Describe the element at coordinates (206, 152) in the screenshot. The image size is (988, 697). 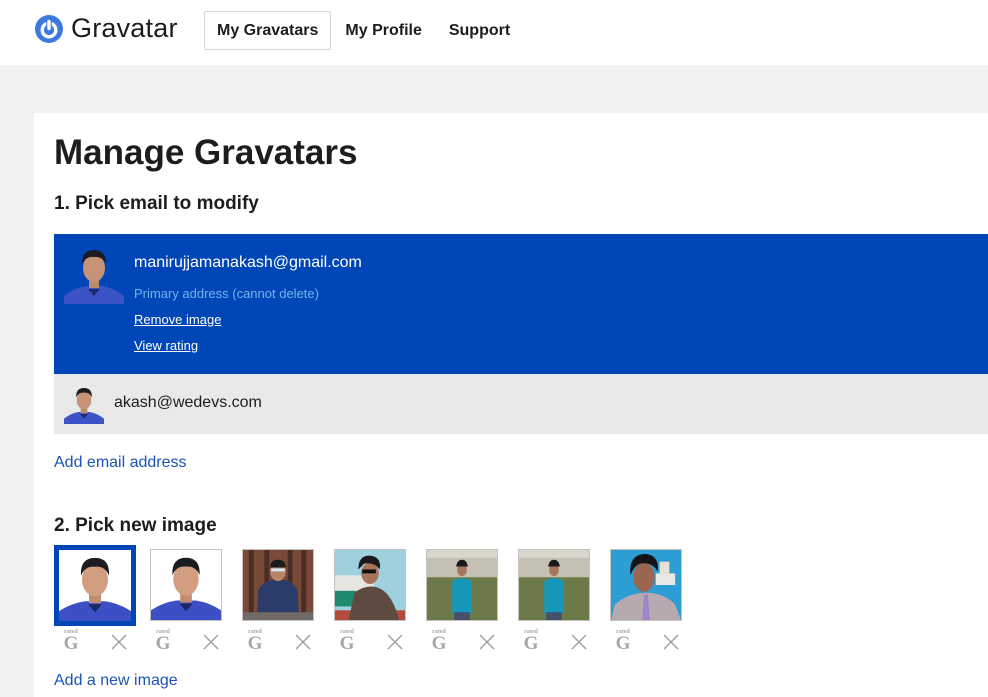
I see `page-title: Manage Gravatars` at that location.